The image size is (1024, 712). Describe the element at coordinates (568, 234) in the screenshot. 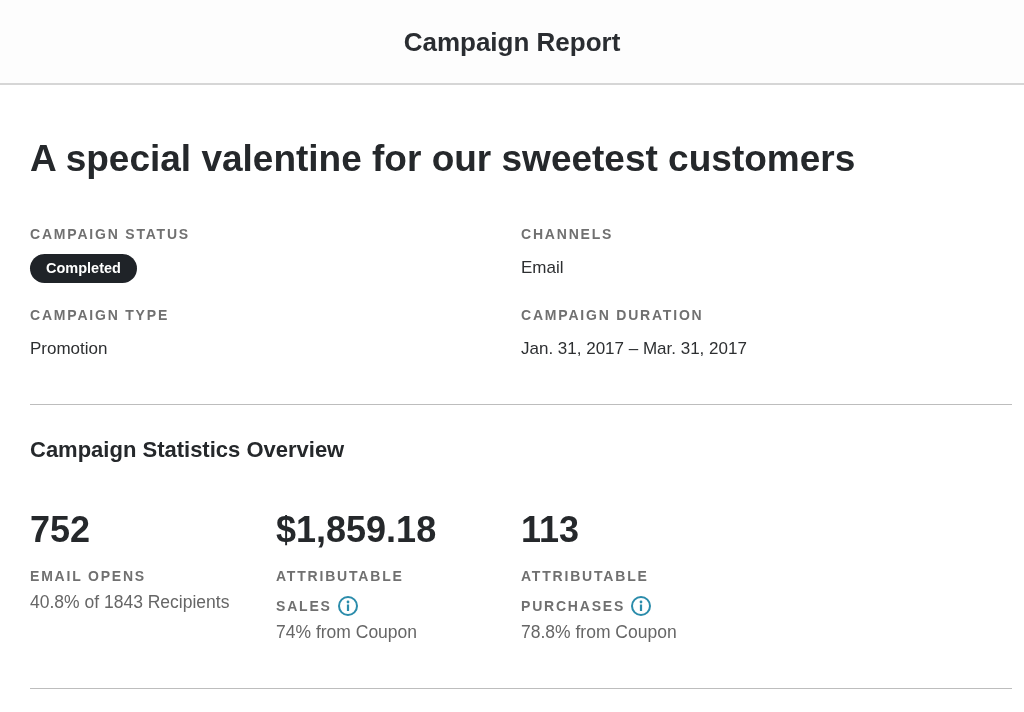

I see `field-label: CHANNELS` at that location.